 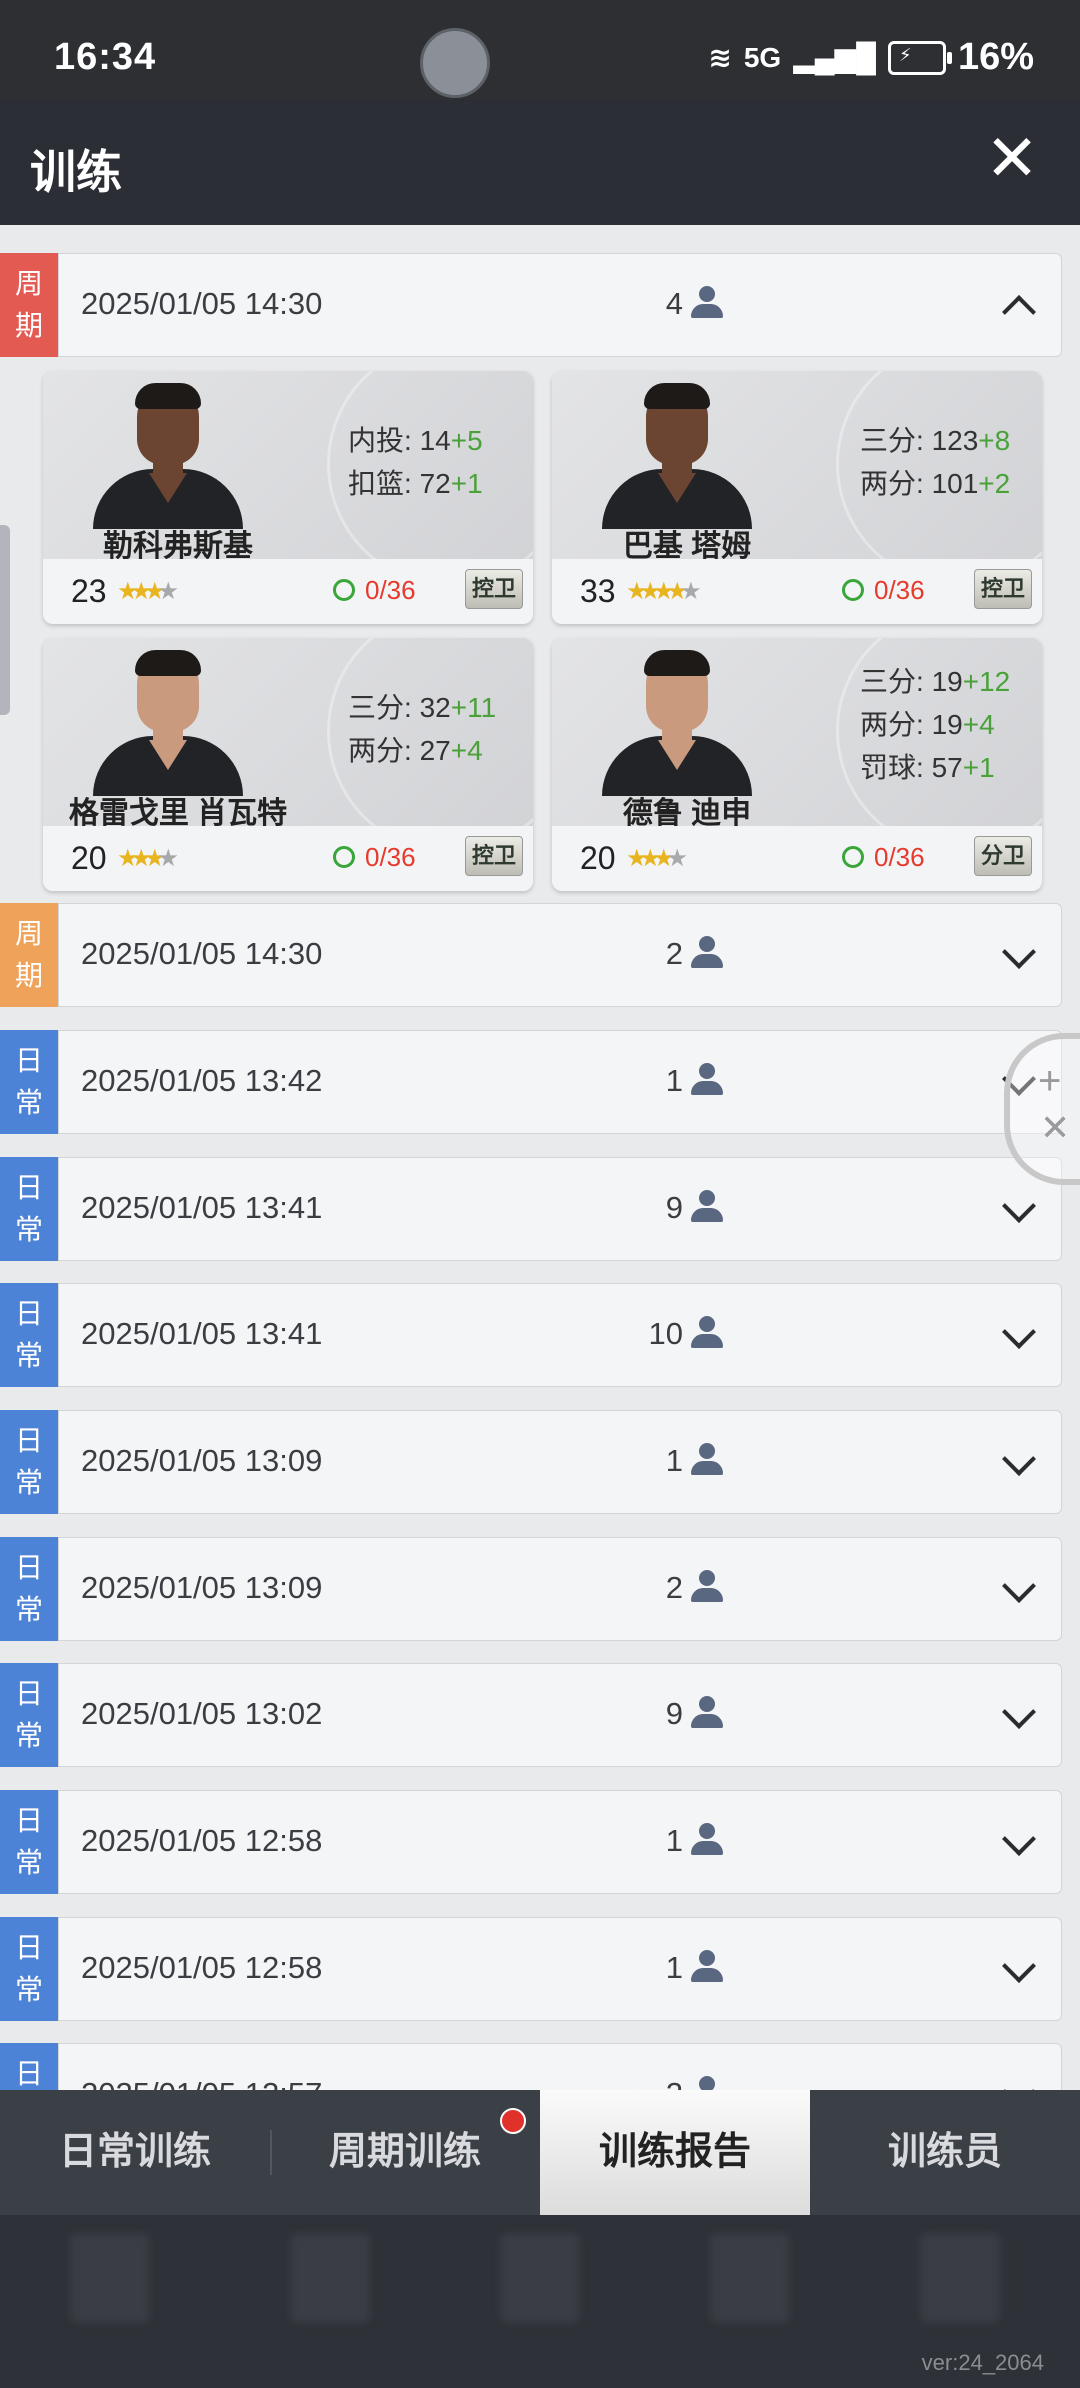 I want to click on player-stats: 内投: 14+5 扣篮: 72+1, so click(x=415, y=462).